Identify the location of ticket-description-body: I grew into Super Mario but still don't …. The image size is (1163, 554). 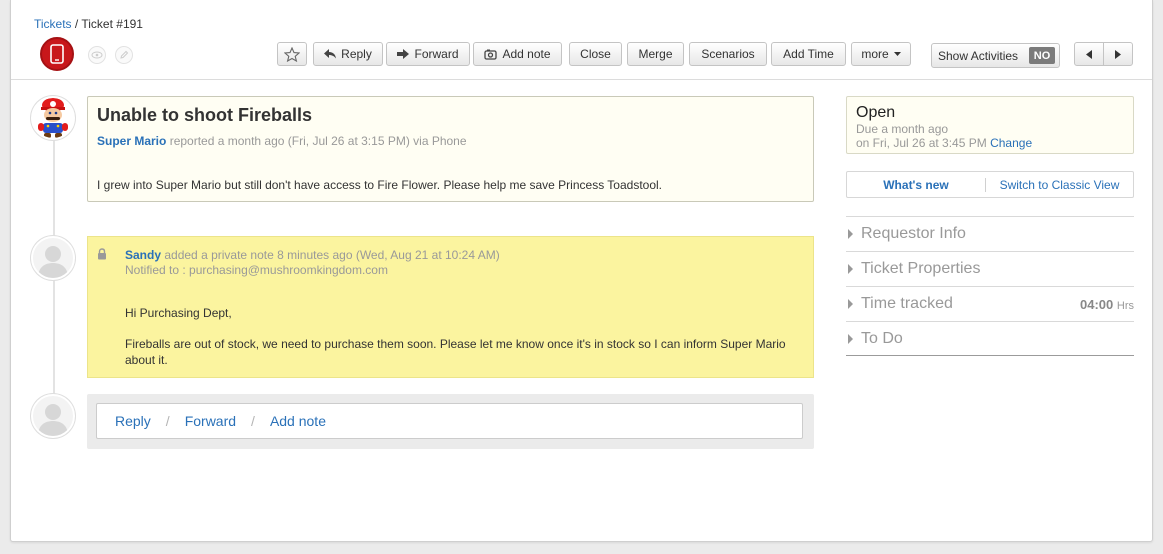
(380, 185).